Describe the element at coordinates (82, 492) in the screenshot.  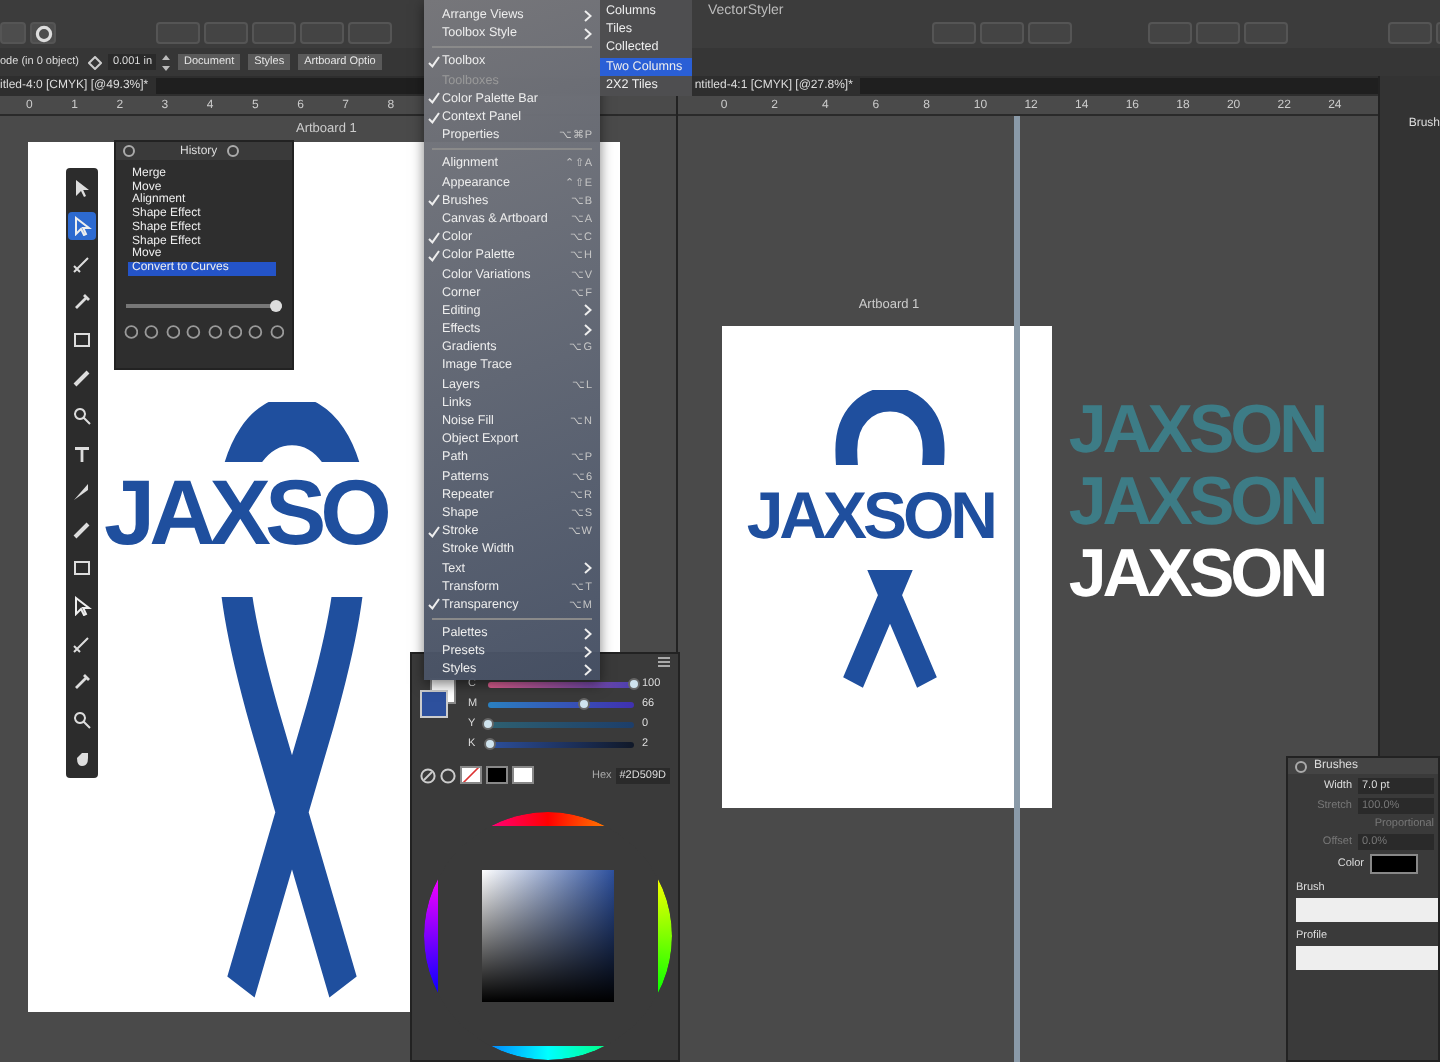
I see `blade-icon` at that location.